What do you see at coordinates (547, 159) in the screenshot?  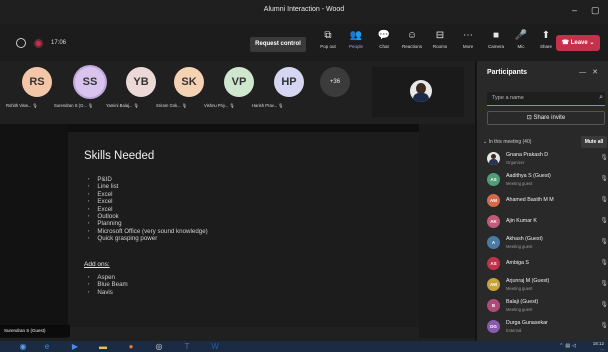 I see `participant-row: Gnana Prakash D Organizer 🎙` at bounding box center [547, 159].